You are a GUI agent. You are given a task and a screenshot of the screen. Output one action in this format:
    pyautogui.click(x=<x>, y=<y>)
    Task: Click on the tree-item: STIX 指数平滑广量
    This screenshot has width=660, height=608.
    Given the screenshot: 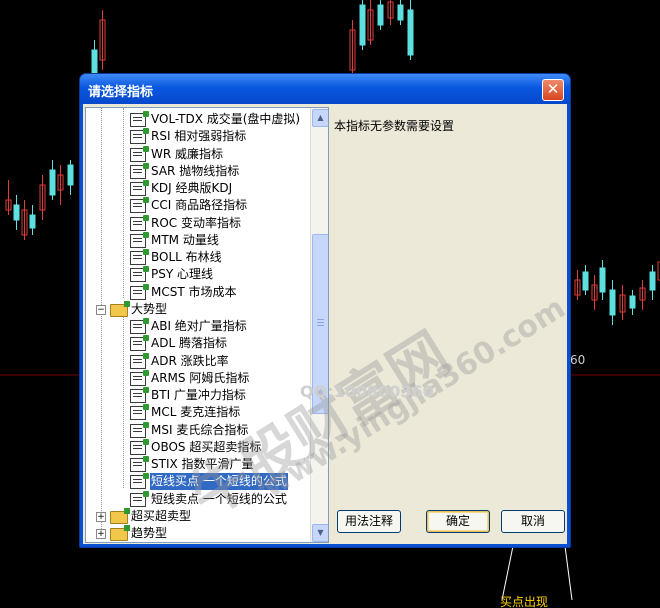 What is the action you would take?
    pyautogui.click(x=197, y=464)
    